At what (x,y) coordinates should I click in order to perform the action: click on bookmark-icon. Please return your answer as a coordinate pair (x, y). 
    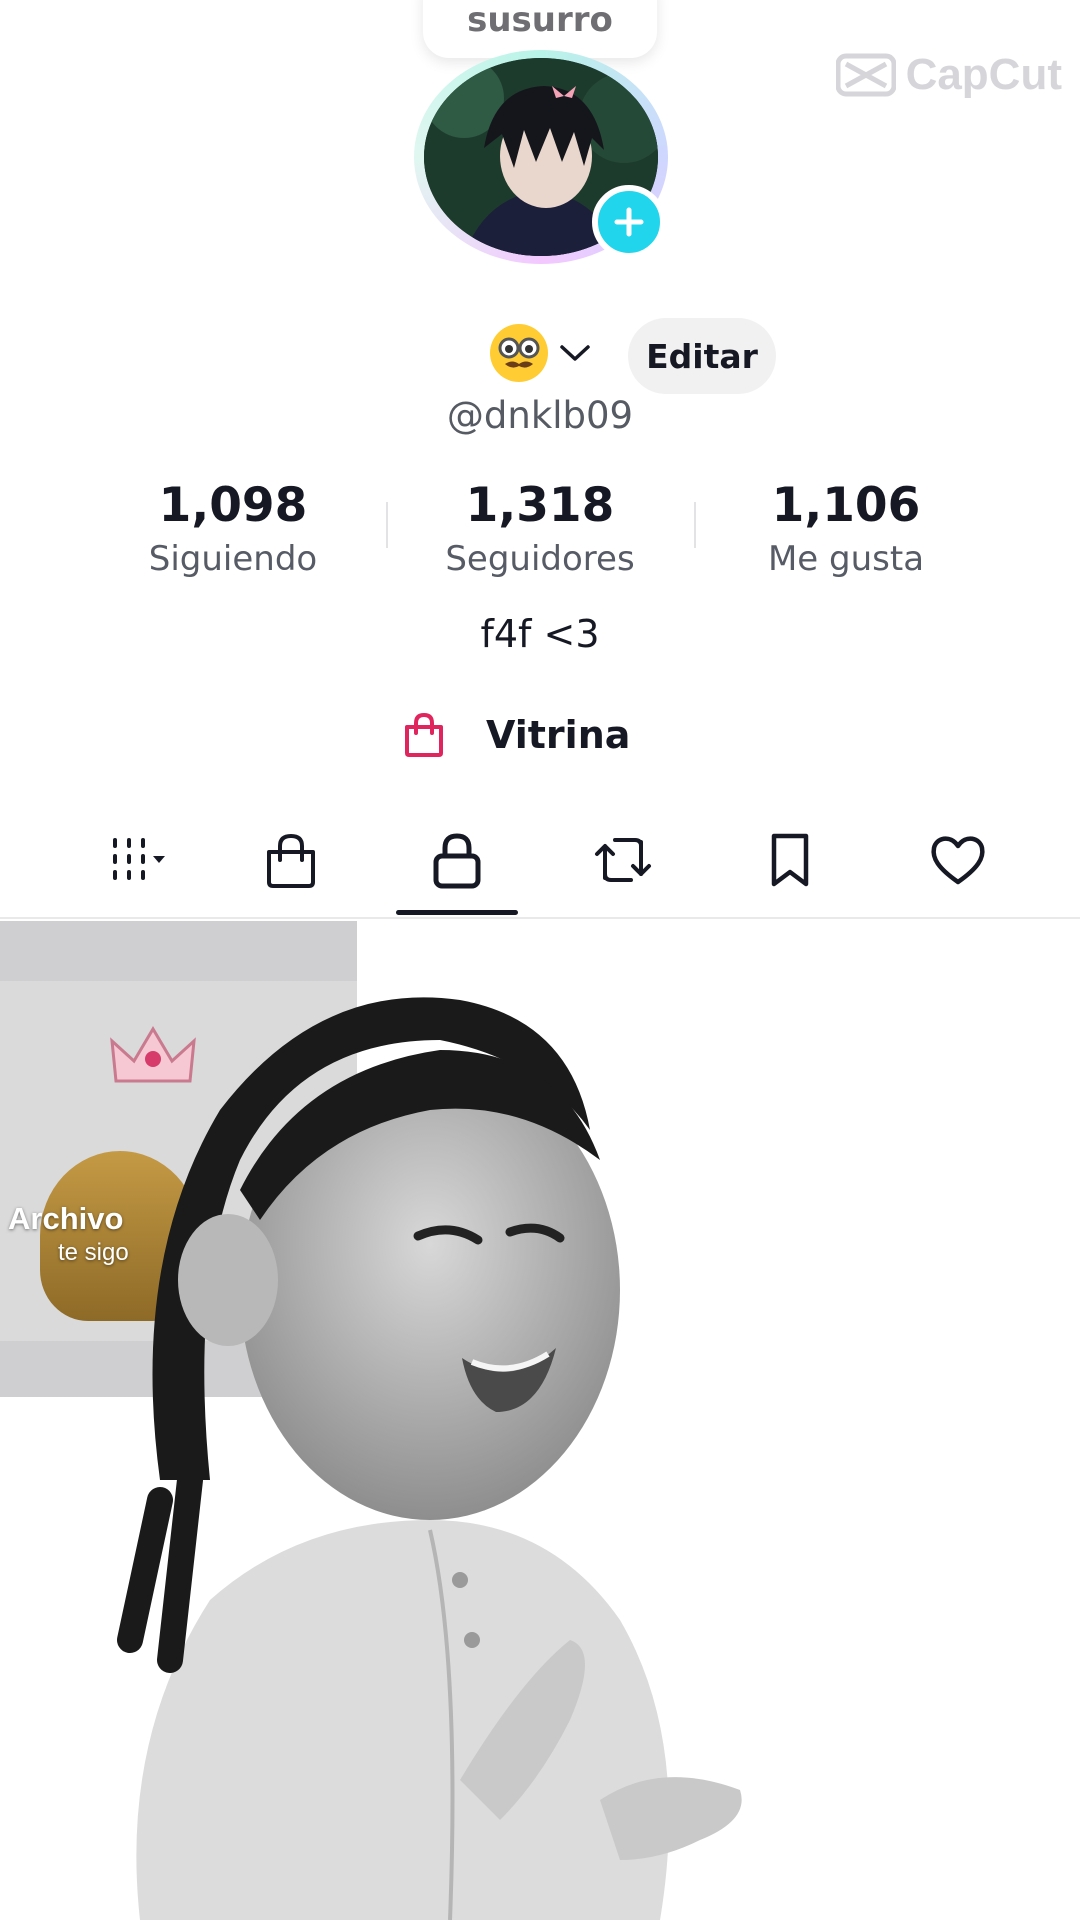
    Looking at the image, I should click on (790, 860).